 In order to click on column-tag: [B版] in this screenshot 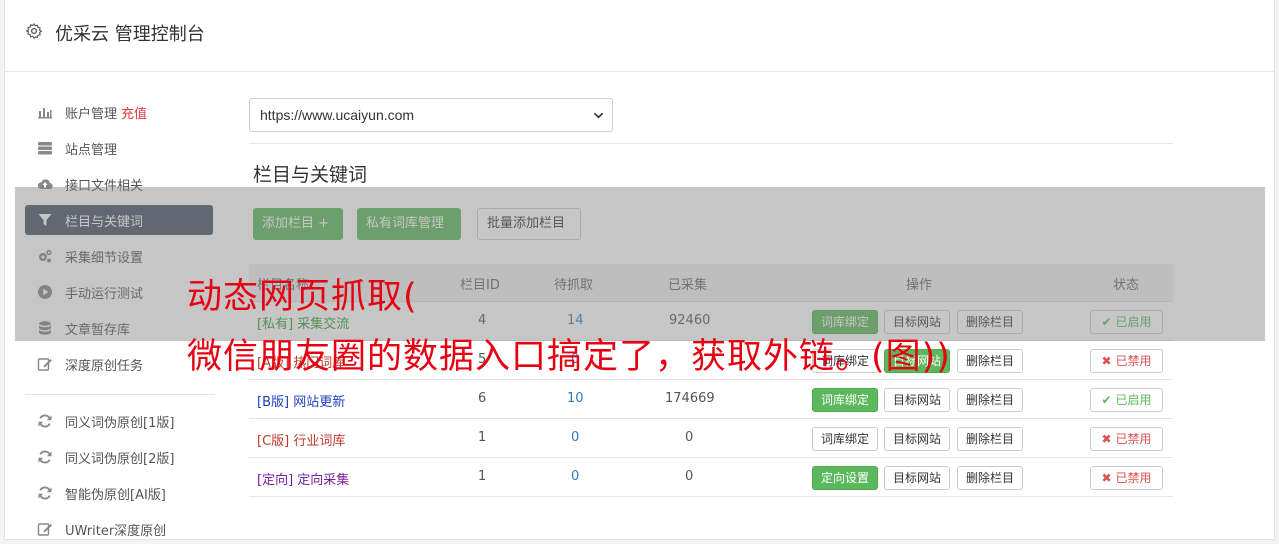, I will do `click(273, 402)`.